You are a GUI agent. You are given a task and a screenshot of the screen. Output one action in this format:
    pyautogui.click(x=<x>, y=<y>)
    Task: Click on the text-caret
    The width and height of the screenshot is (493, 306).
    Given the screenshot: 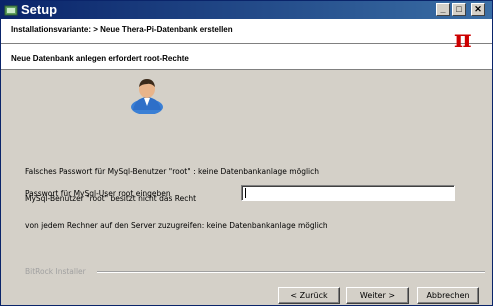 What is the action you would take?
    pyautogui.click(x=245, y=193)
    